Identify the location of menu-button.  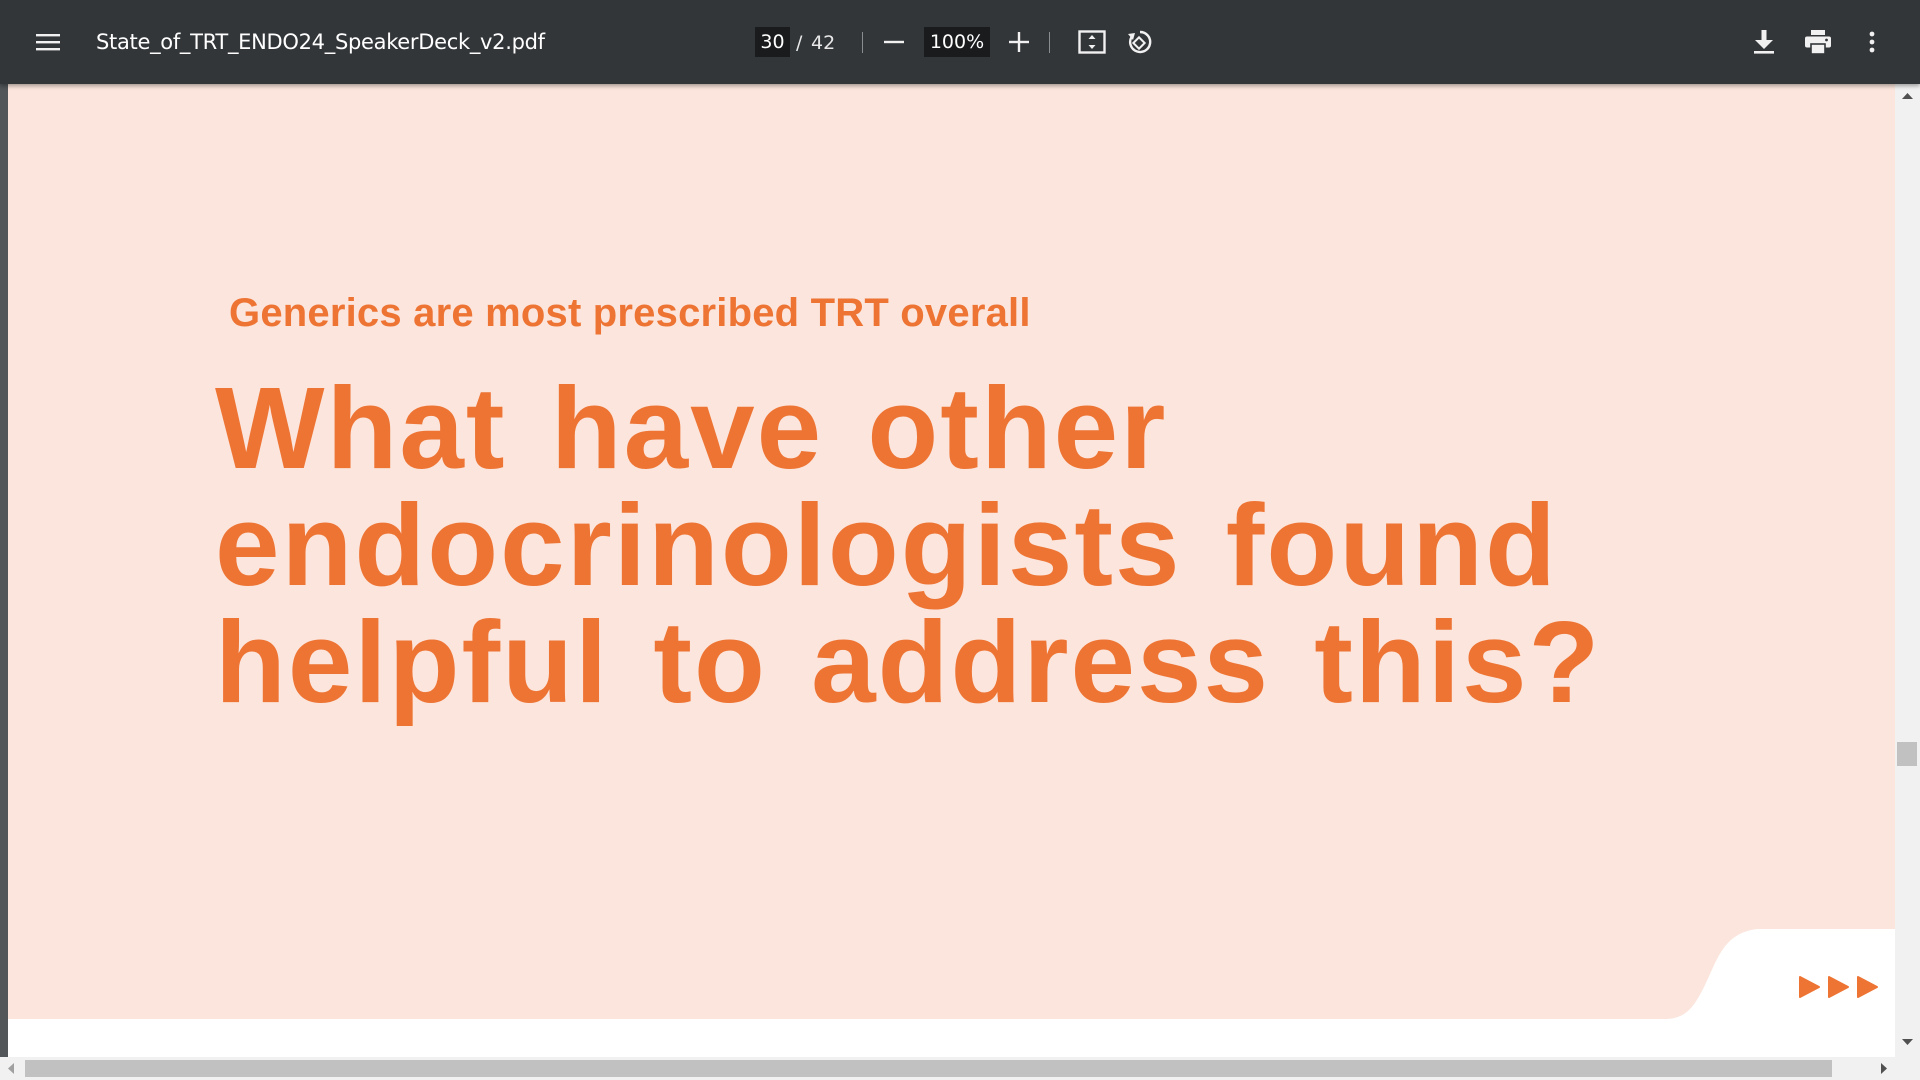
(48, 42).